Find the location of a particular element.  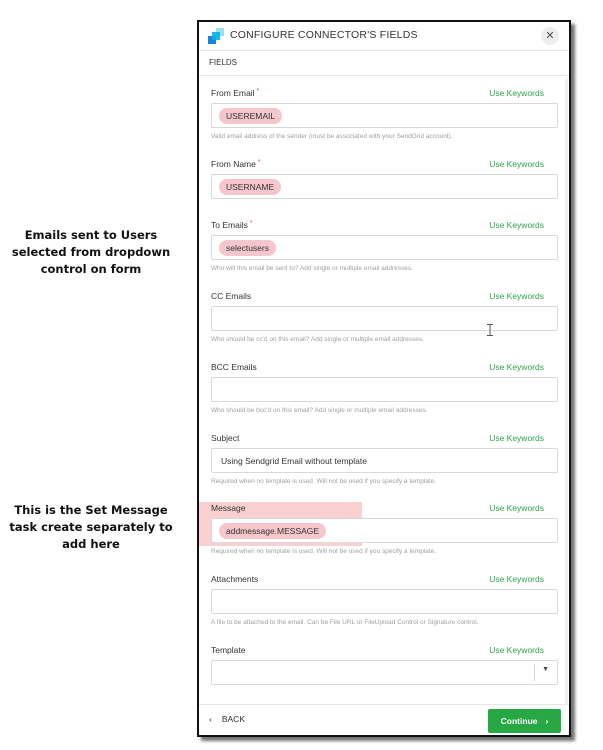

section-divider is located at coordinates (384, 75).